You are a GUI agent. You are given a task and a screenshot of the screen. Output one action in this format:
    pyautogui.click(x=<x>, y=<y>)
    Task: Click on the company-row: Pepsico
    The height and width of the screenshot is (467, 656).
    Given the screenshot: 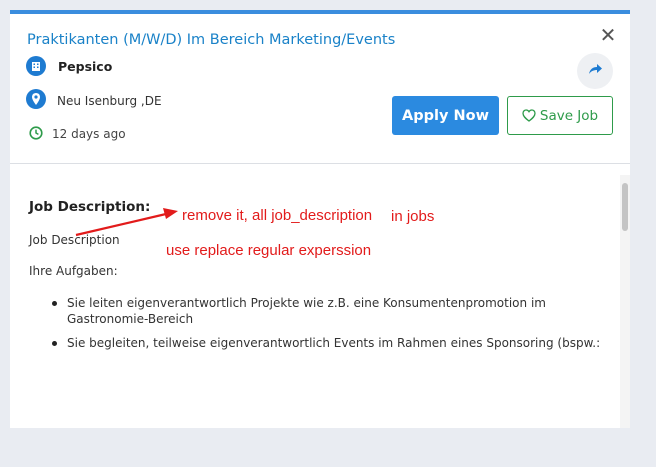 What is the action you would take?
    pyautogui.click(x=69, y=66)
    